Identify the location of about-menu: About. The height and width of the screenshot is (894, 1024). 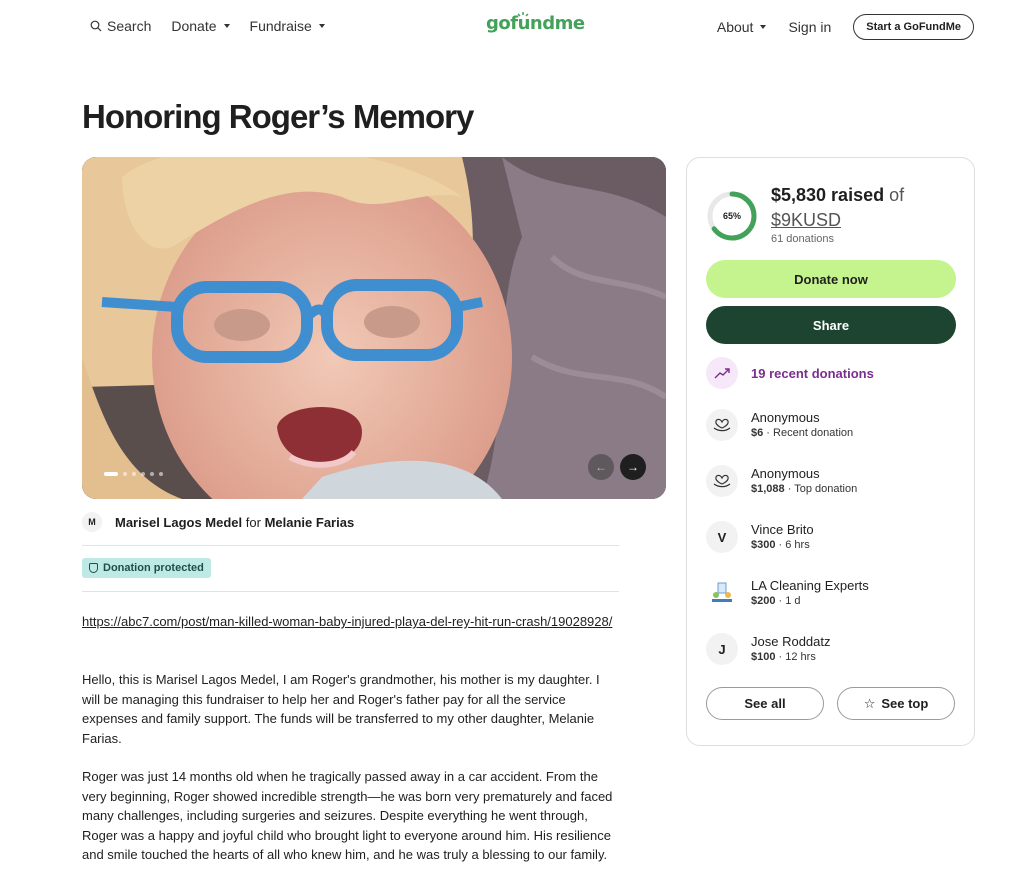
(742, 27).